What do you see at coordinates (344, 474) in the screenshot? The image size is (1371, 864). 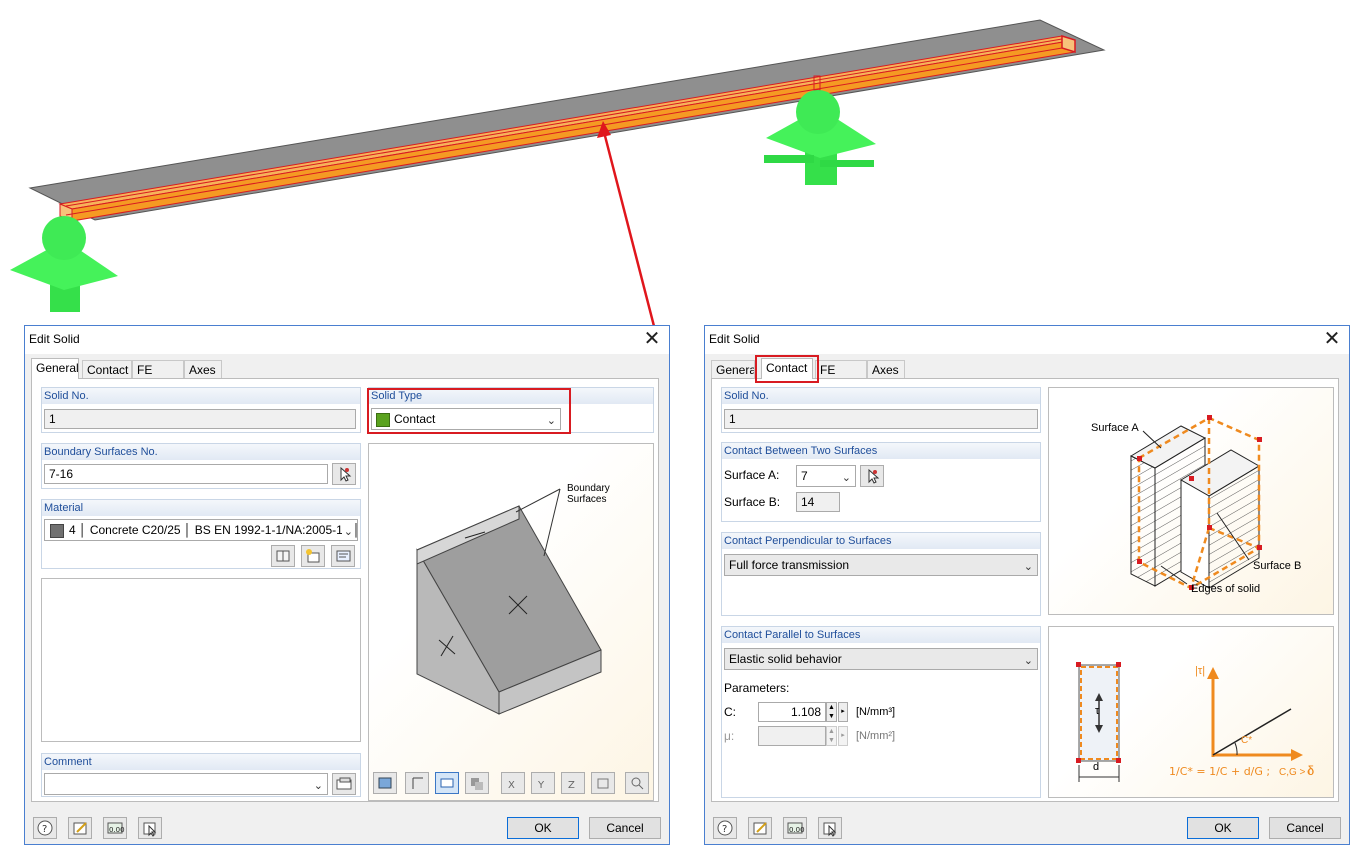 I see `pick-surfaces-button` at bounding box center [344, 474].